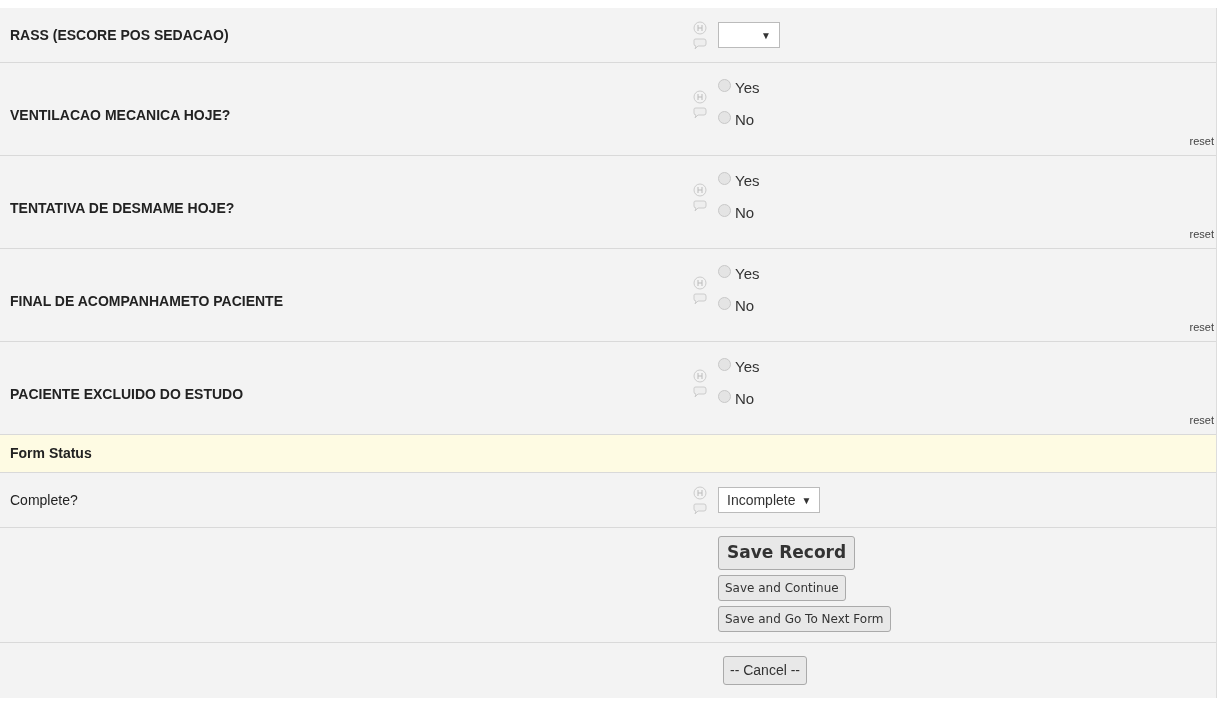 The image size is (1227, 715). Describe the element at coordinates (119, 35) in the screenshot. I see `field-label: RASS (ESCORE POS SEDACAO)` at that location.